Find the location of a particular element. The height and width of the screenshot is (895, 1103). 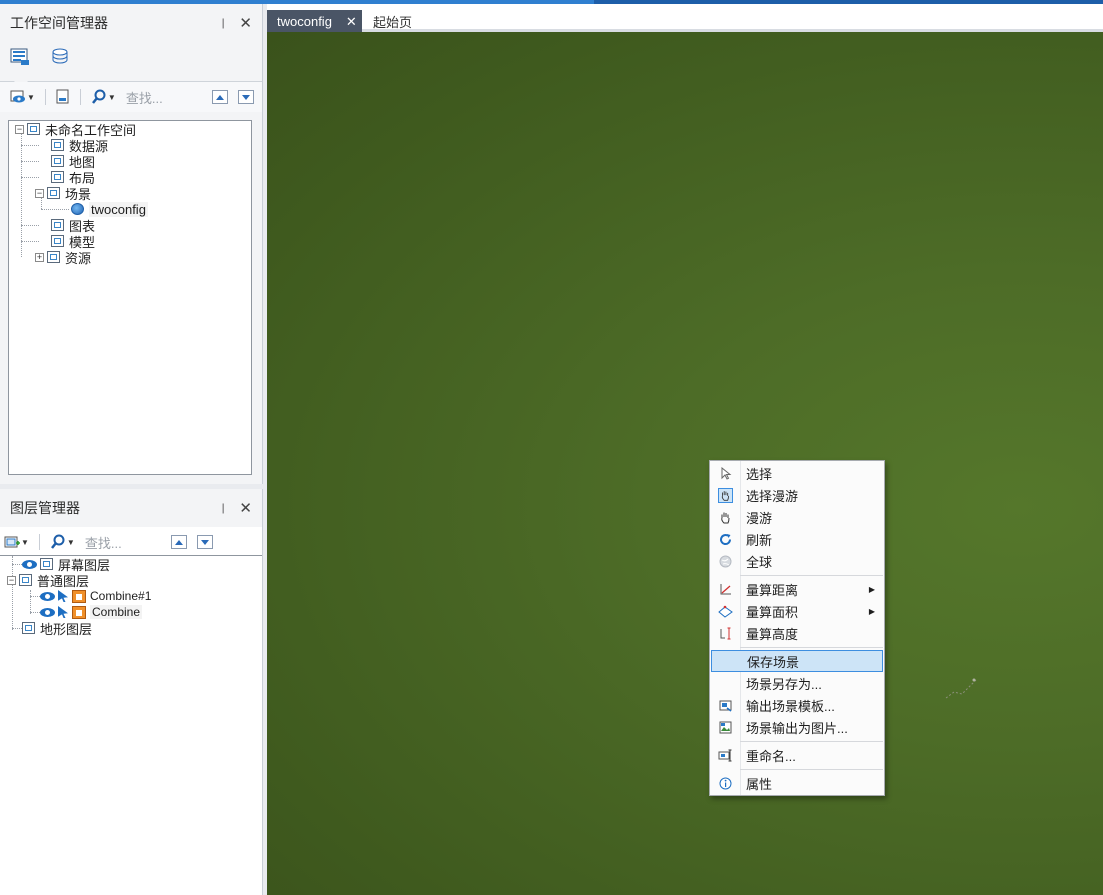

eye-view-icon is located at coordinates (17, 96).